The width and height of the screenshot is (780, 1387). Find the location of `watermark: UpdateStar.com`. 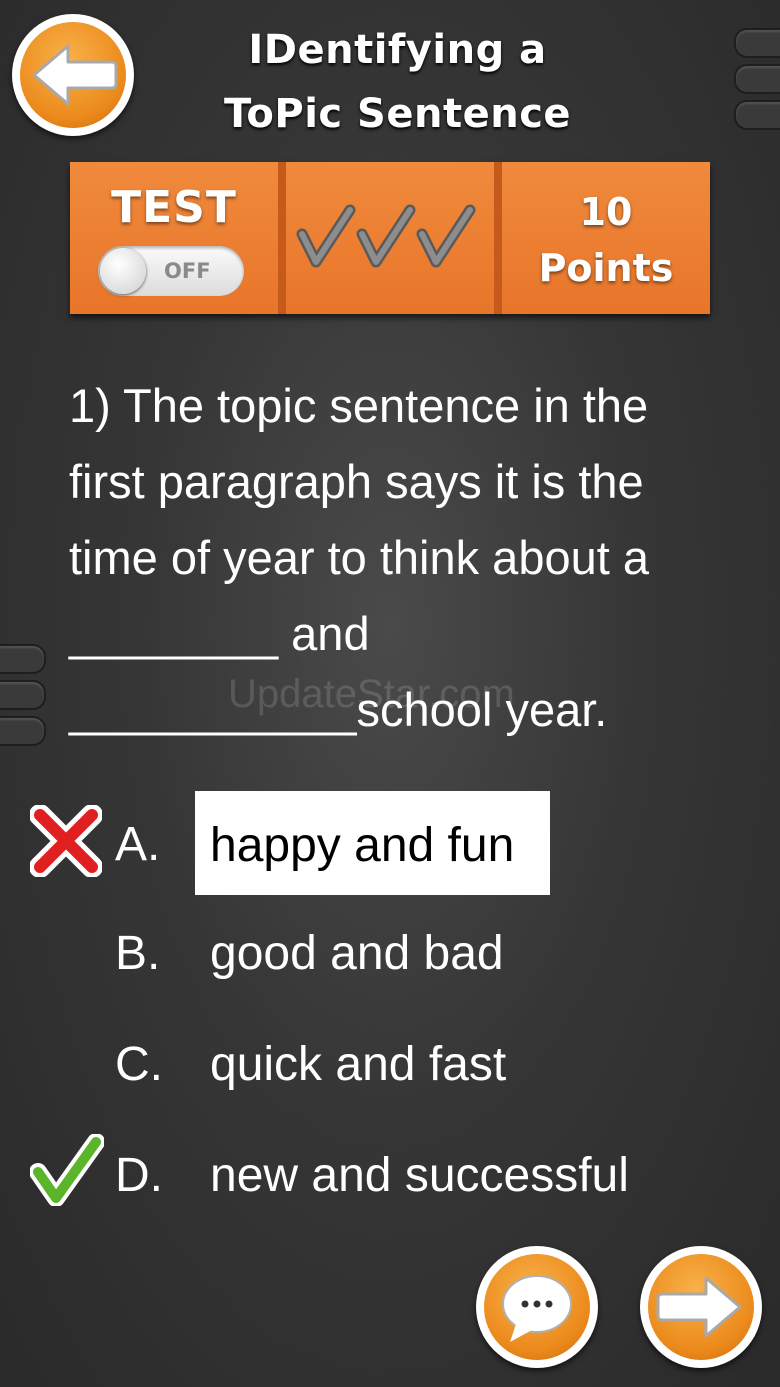

watermark: UpdateStar.com is located at coordinates (371, 694).